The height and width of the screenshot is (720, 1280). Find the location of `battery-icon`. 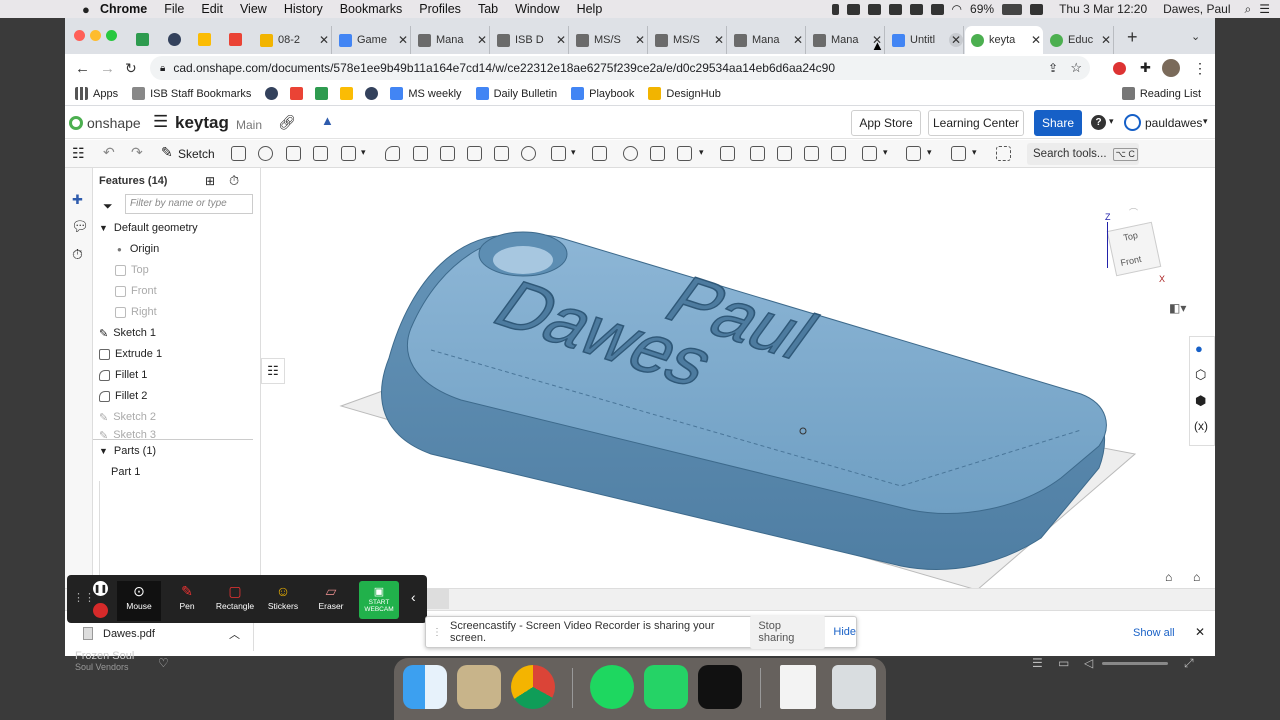

battery-icon is located at coordinates (1012, 9).